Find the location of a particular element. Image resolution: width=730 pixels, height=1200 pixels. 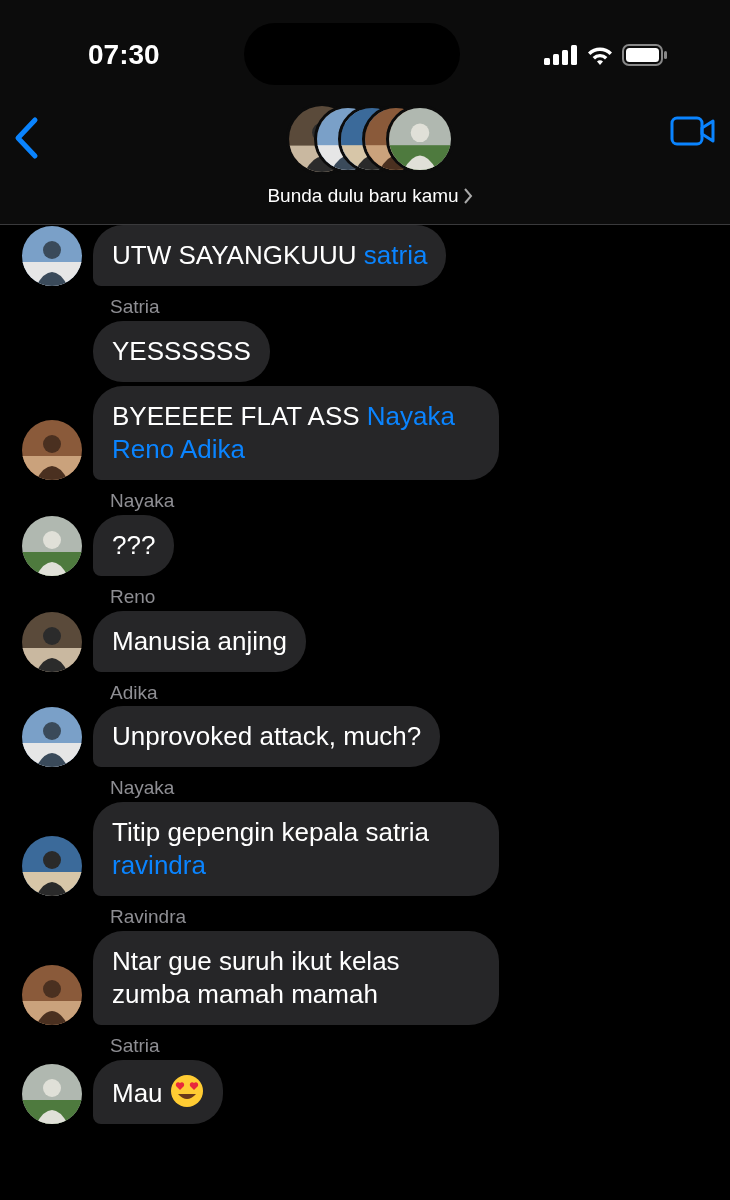

message-text: BYEEEEE FLAT ASS is located at coordinates (236, 415).